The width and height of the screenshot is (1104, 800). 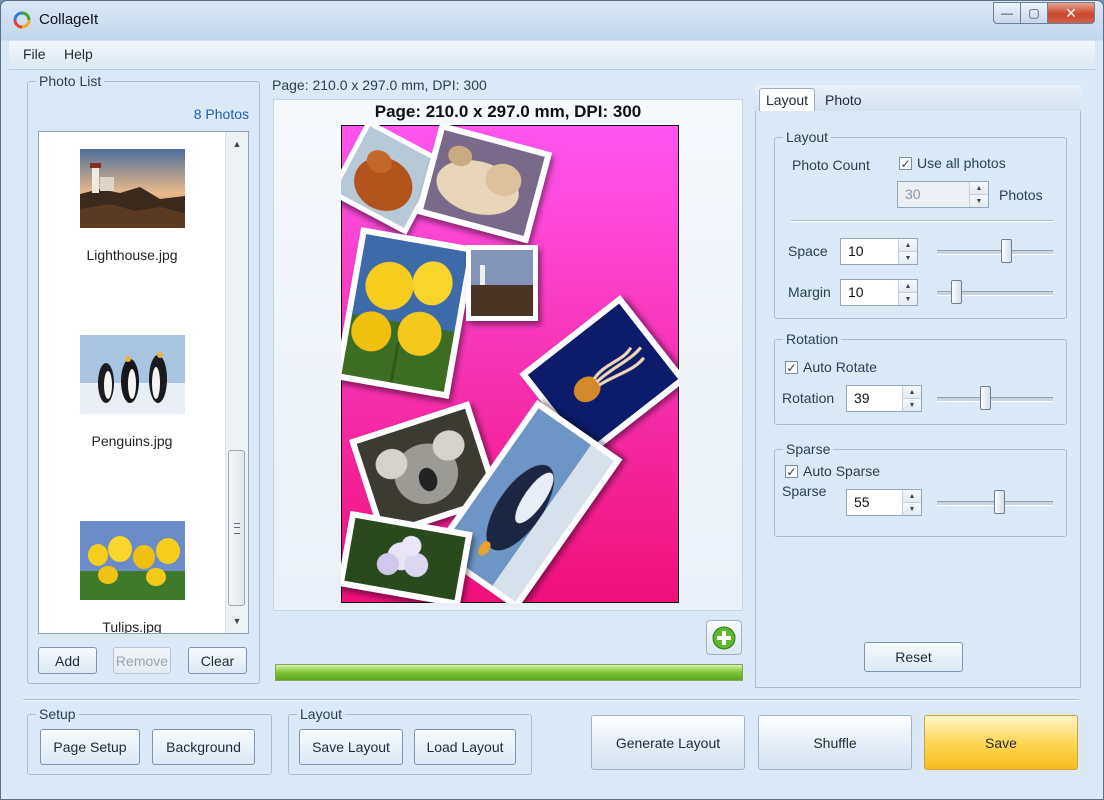 I want to click on auto-sparse-checkbox: ✓, so click(x=791, y=471).